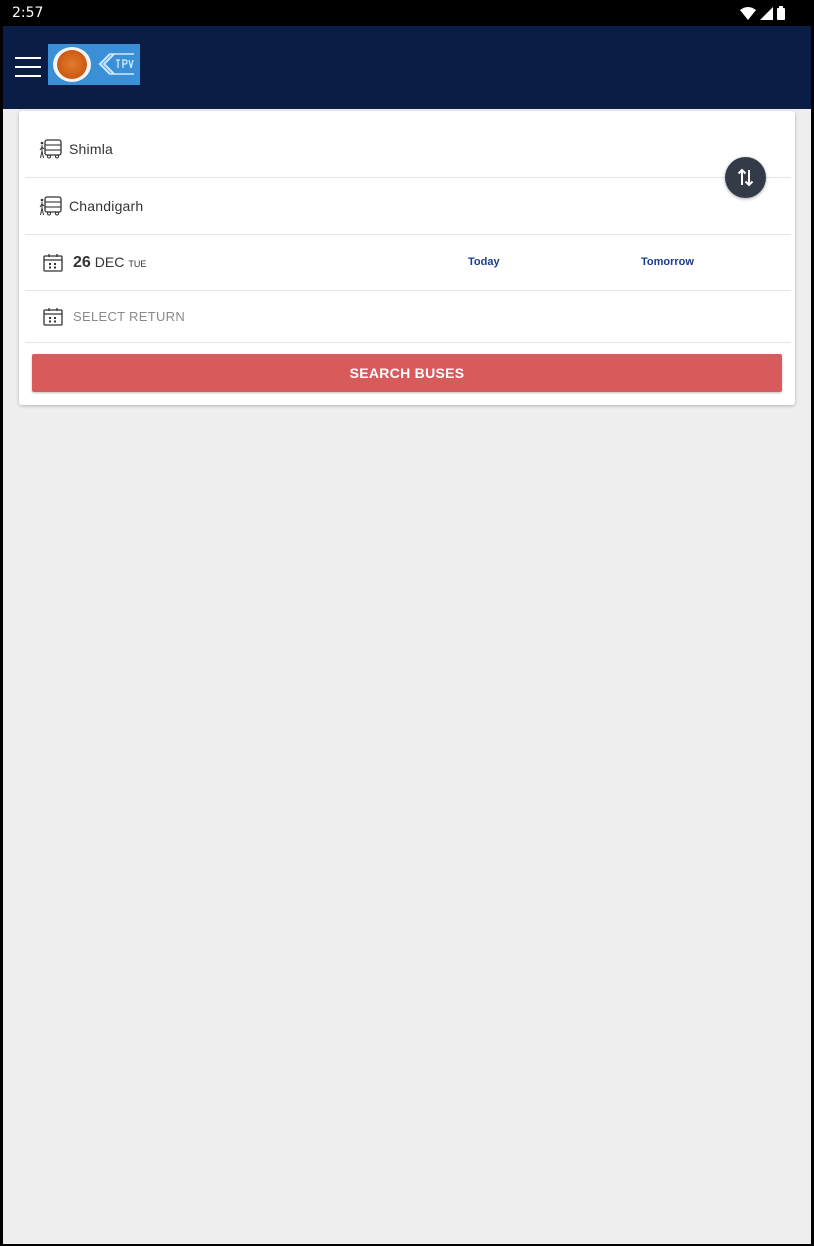 This screenshot has width=814, height=1246. What do you see at coordinates (91, 149) in the screenshot?
I see `from-city-value: Shimla` at bounding box center [91, 149].